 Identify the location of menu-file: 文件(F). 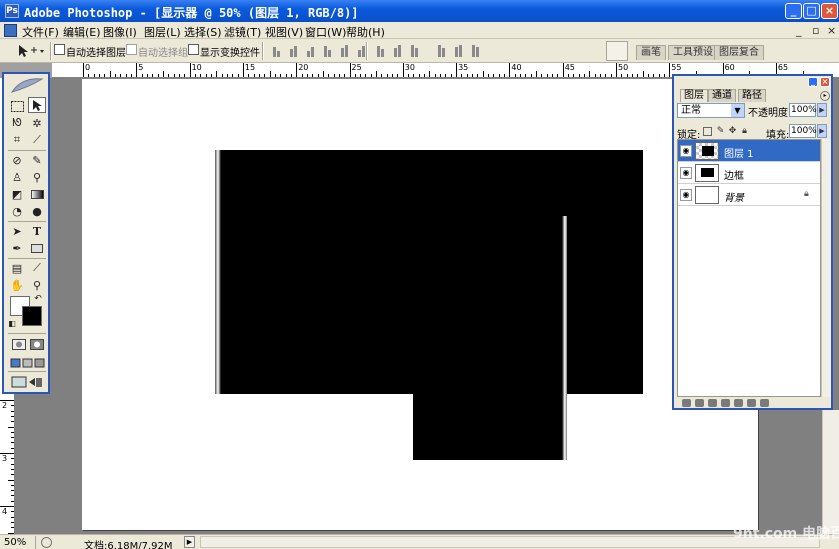
(40, 32).